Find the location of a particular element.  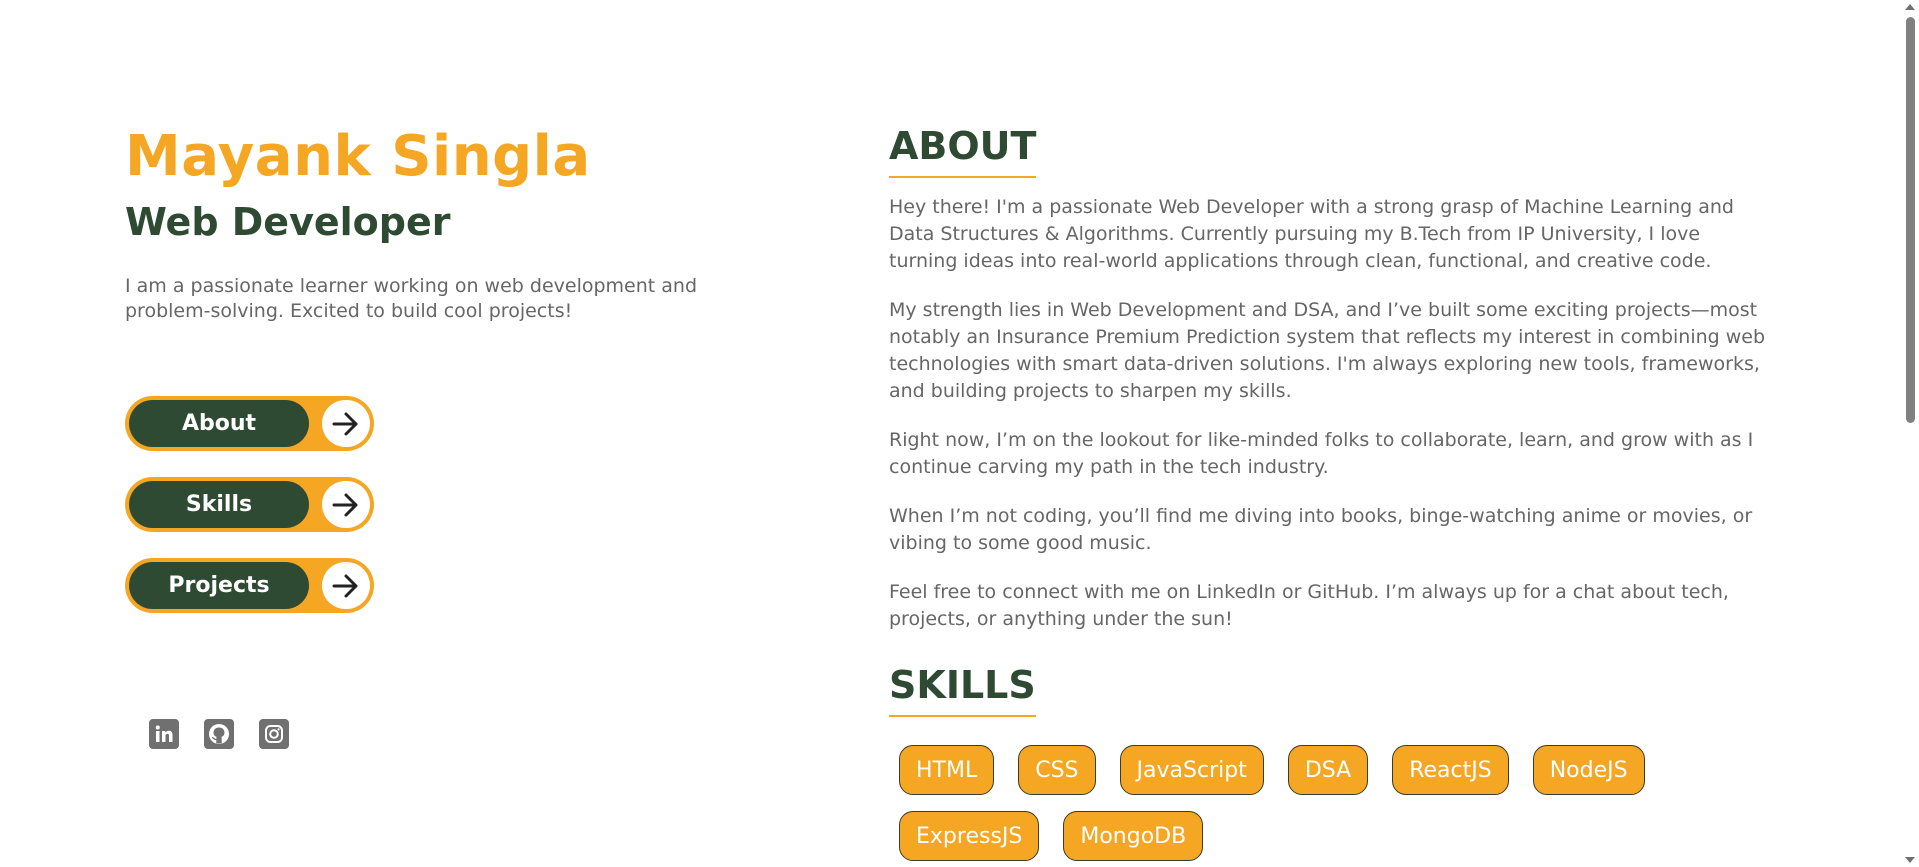

github-icon is located at coordinates (219, 734).